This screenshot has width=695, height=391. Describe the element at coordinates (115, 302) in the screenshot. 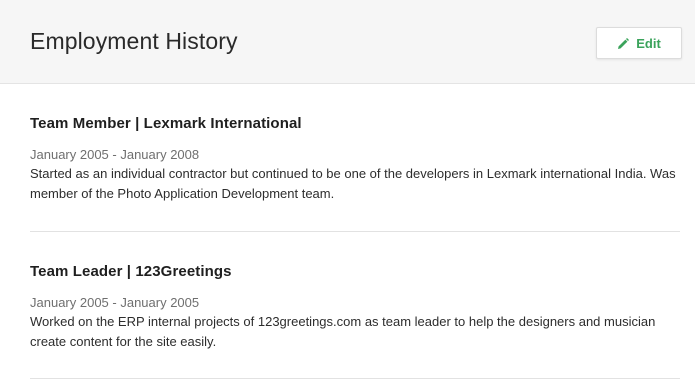

I see `entry-dates: January 2005 - January 2005` at that location.